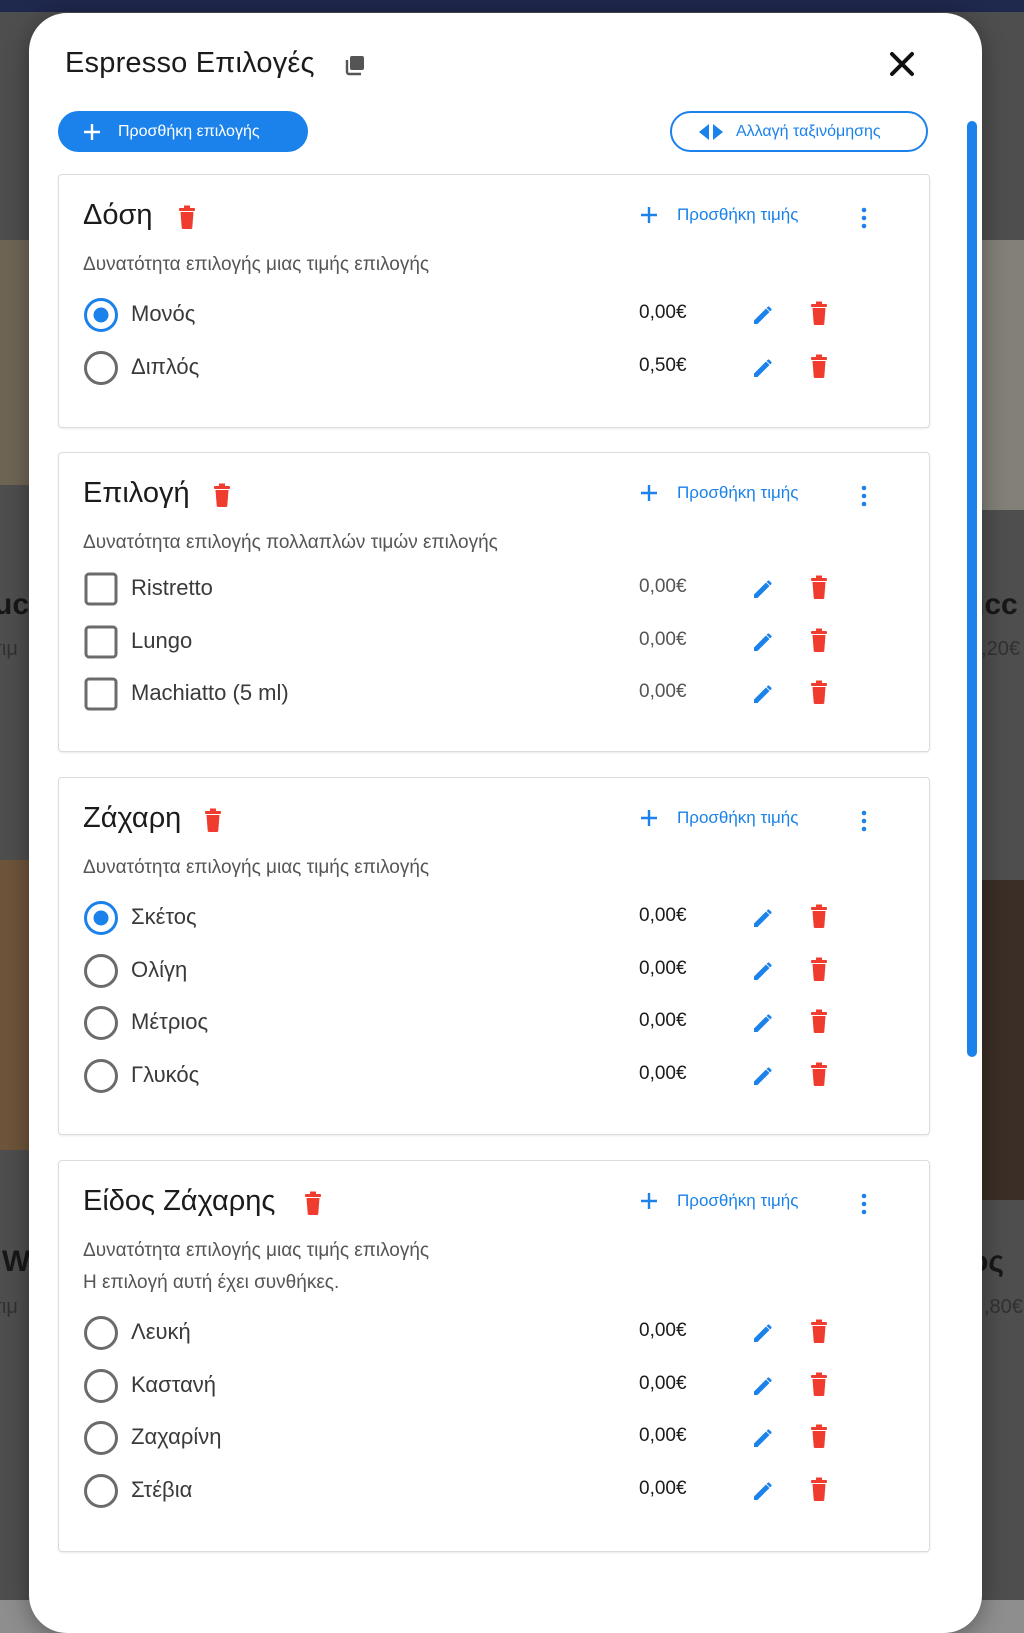 The width and height of the screenshot is (1024, 1633). Describe the element at coordinates (190, 63) in the screenshot. I see `modal-title: Espresso Επιλογές` at that location.